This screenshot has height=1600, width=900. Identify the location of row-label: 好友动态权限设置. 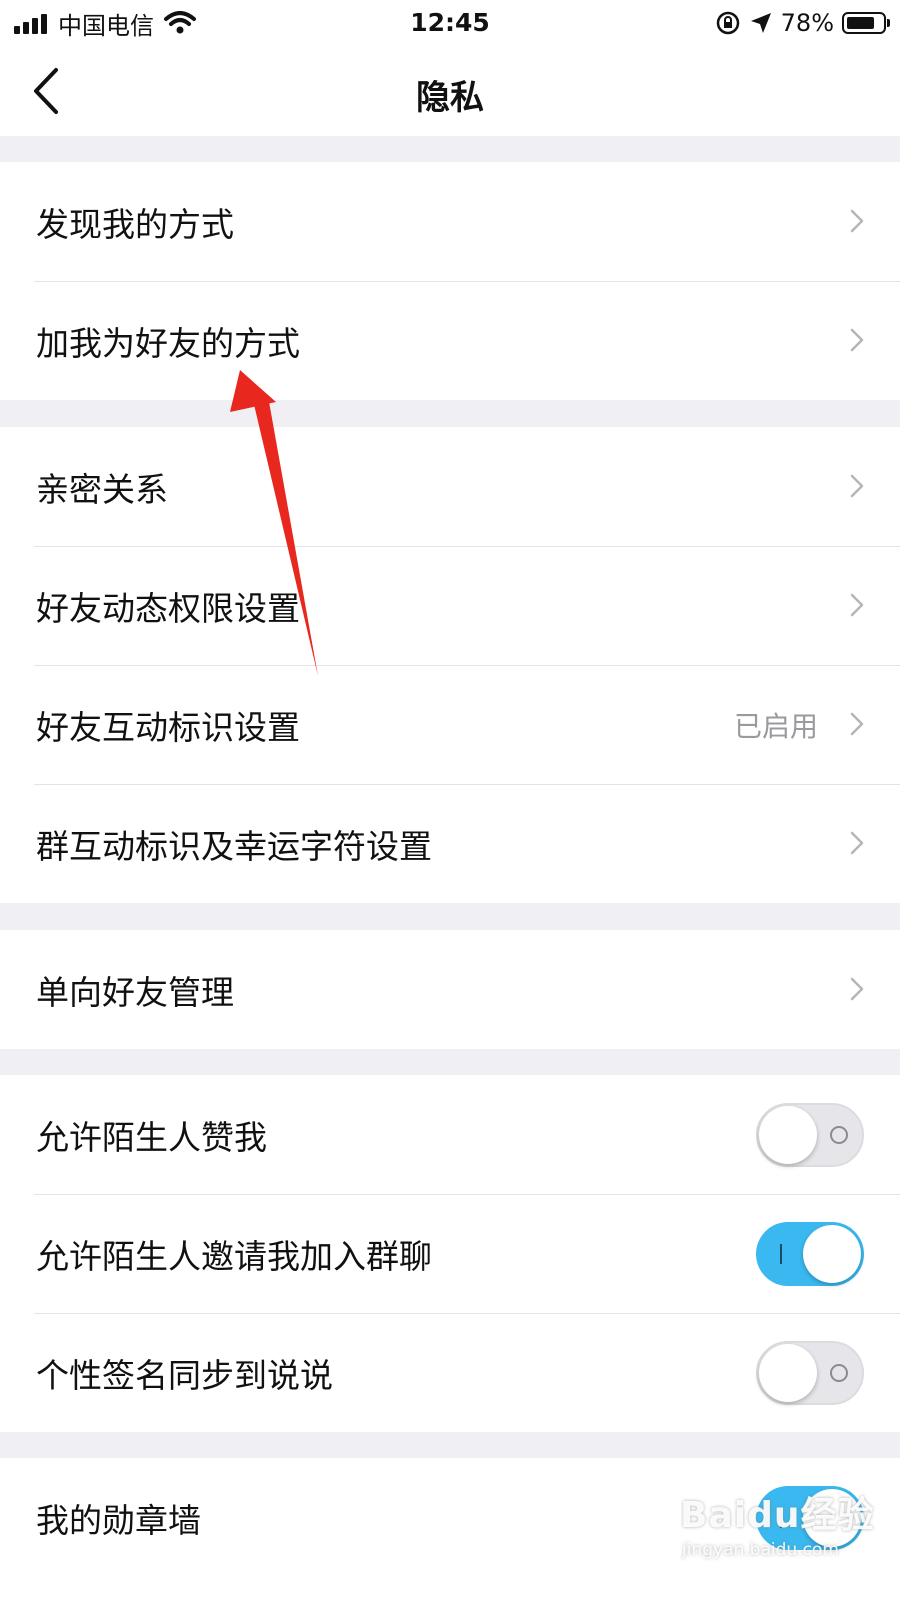
(168, 608).